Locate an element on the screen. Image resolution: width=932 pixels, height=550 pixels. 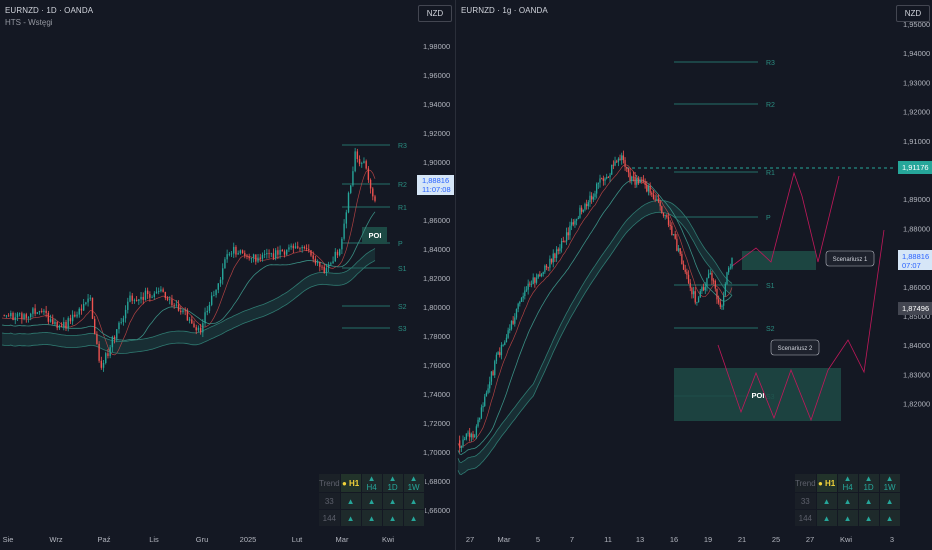
price-axis-tick: 1,82000 is located at coordinates (916, 404).